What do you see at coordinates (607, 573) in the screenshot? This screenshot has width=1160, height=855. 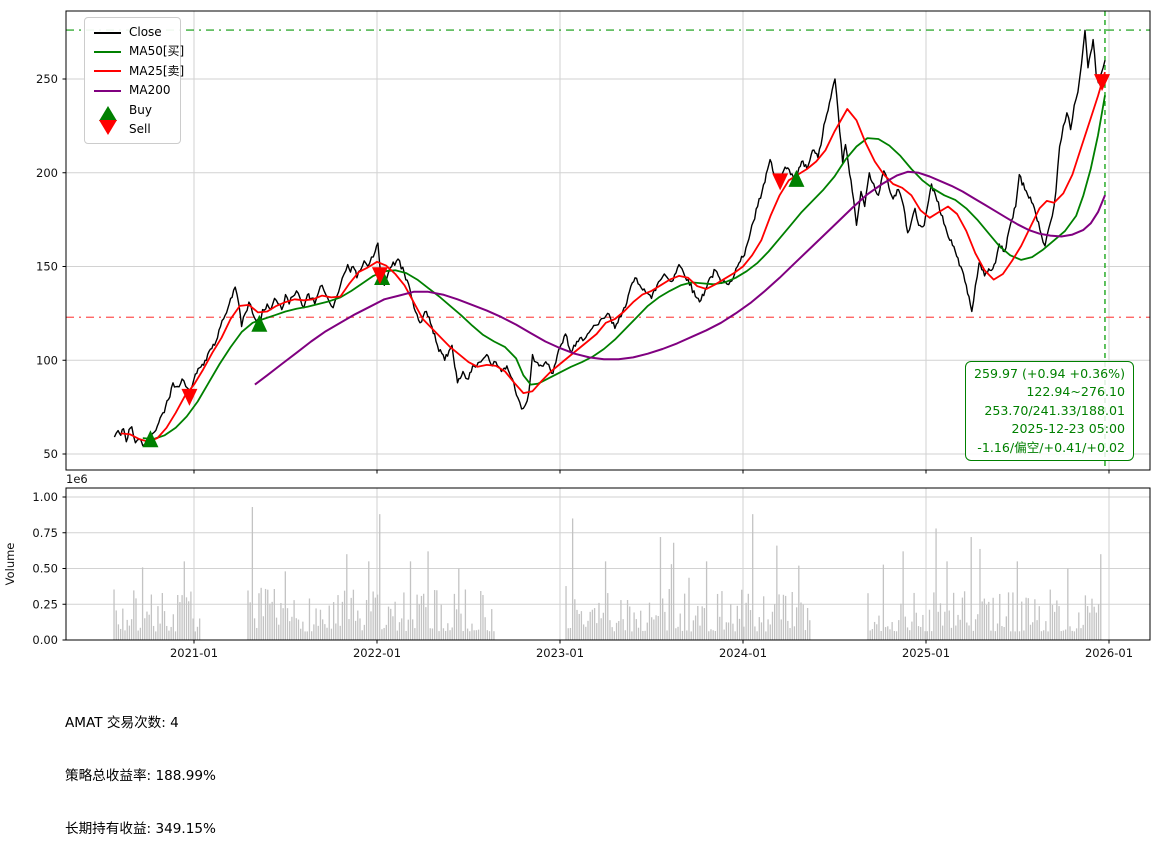 I see `volume-bars` at bounding box center [607, 573].